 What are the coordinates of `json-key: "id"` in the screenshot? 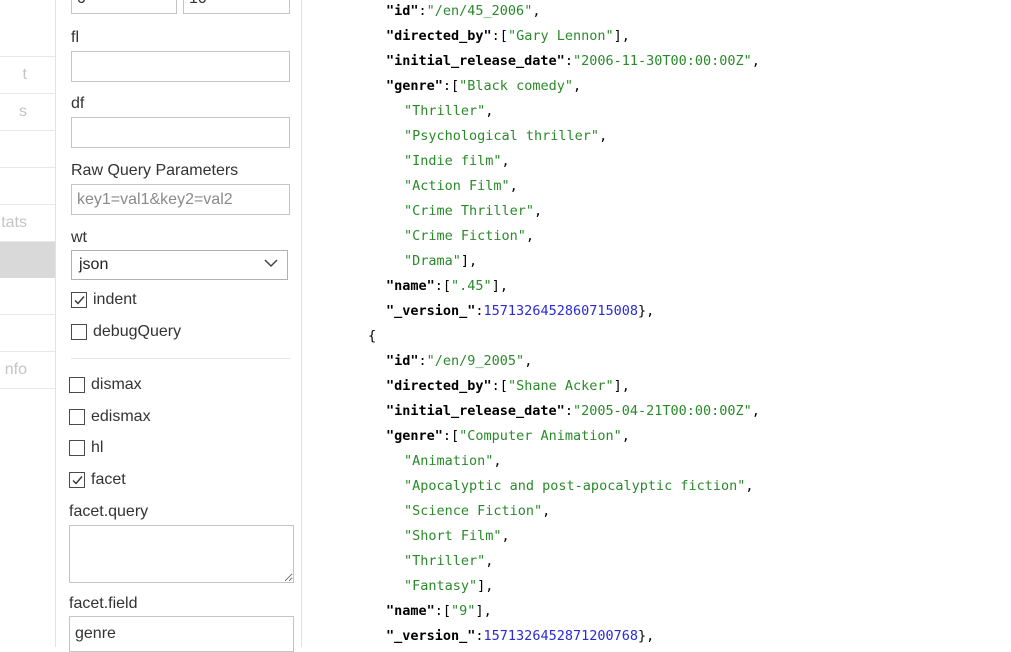 It's located at (402, 11).